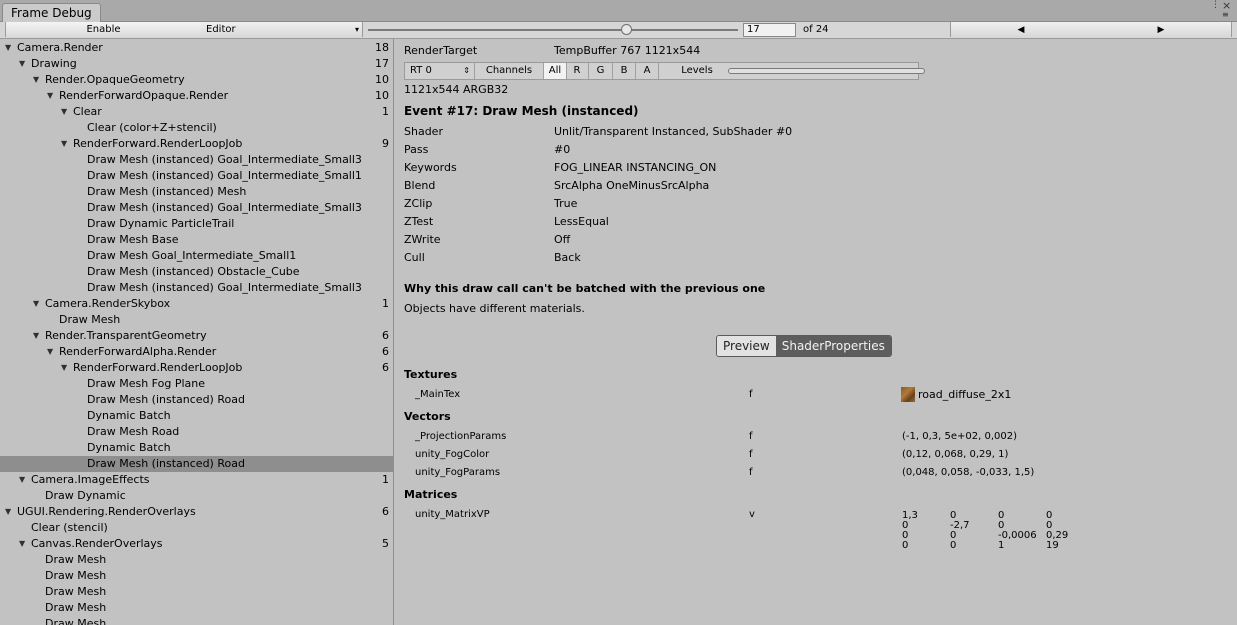  Describe the element at coordinates (167, 191) in the screenshot. I see `tree-row-label: Draw Mesh (instanced) Mesh` at that location.